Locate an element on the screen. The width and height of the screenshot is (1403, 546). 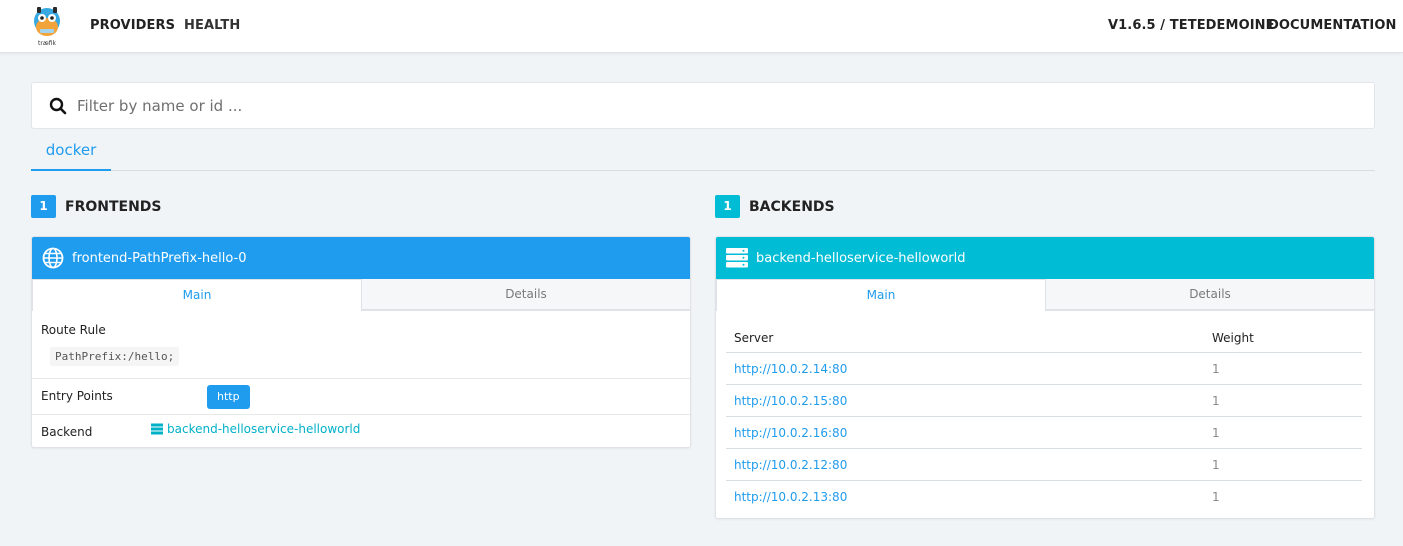
table-row: http://10.0.2.16:80 1 is located at coordinates (1044, 433).